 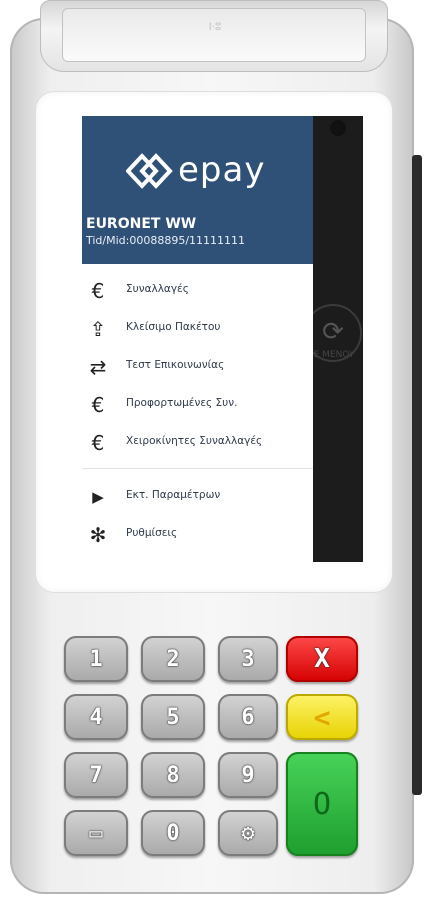 I want to click on key-settings: ⚙, so click(x=248, y=833).